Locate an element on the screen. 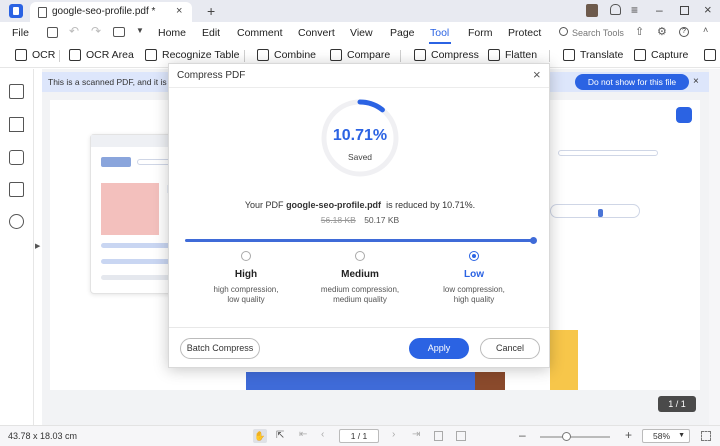 Image resolution: width=720 pixels, height=446 pixels. more-tools-button is located at coordinates (710, 55).